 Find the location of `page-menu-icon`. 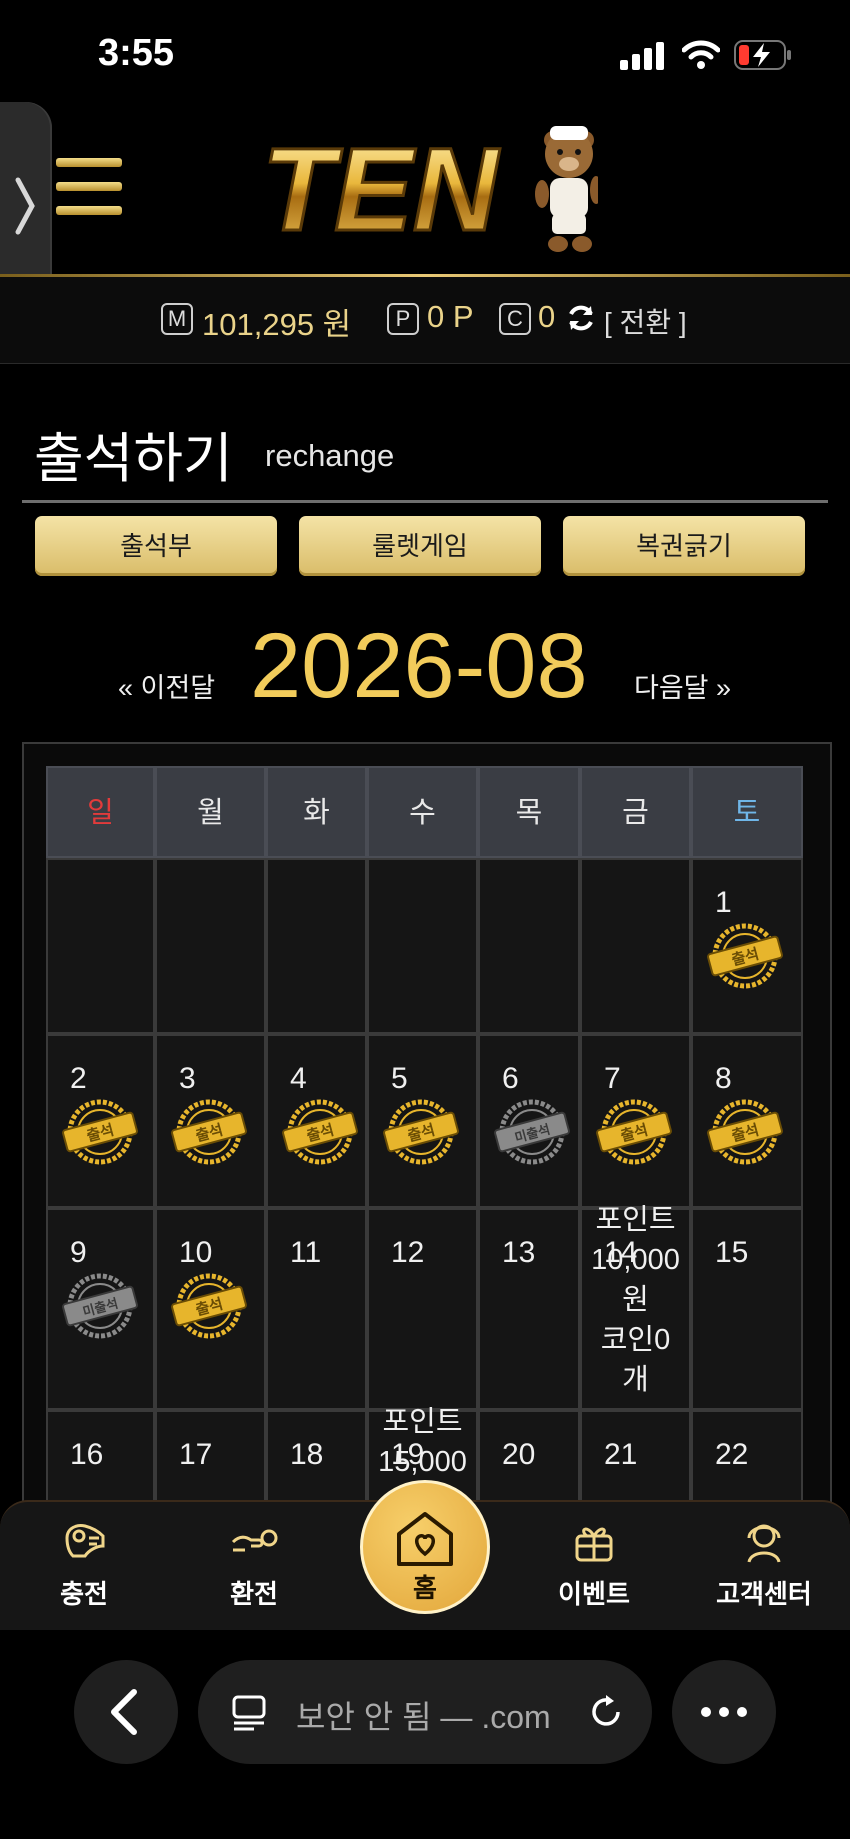

page-menu-icon is located at coordinates (249, 1713).